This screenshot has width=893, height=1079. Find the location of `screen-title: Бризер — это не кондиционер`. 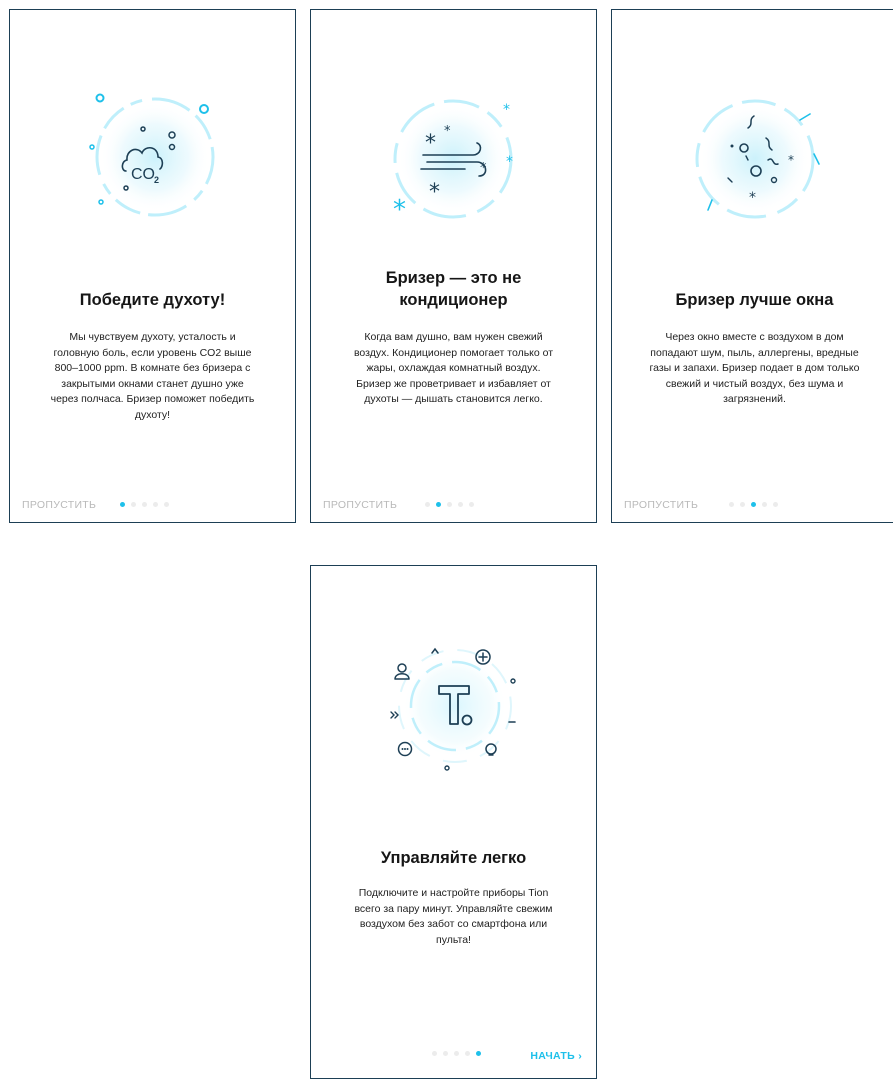

screen-title: Бризер — это не кондиционер is located at coordinates (453, 289).